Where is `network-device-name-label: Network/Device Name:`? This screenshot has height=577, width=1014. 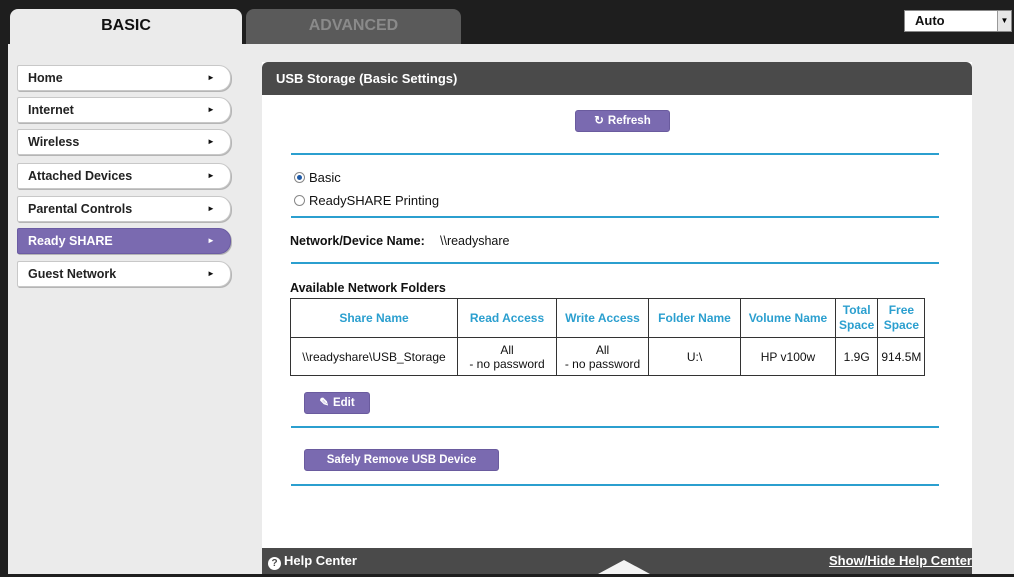 network-device-name-label: Network/Device Name: is located at coordinates (357, 241).